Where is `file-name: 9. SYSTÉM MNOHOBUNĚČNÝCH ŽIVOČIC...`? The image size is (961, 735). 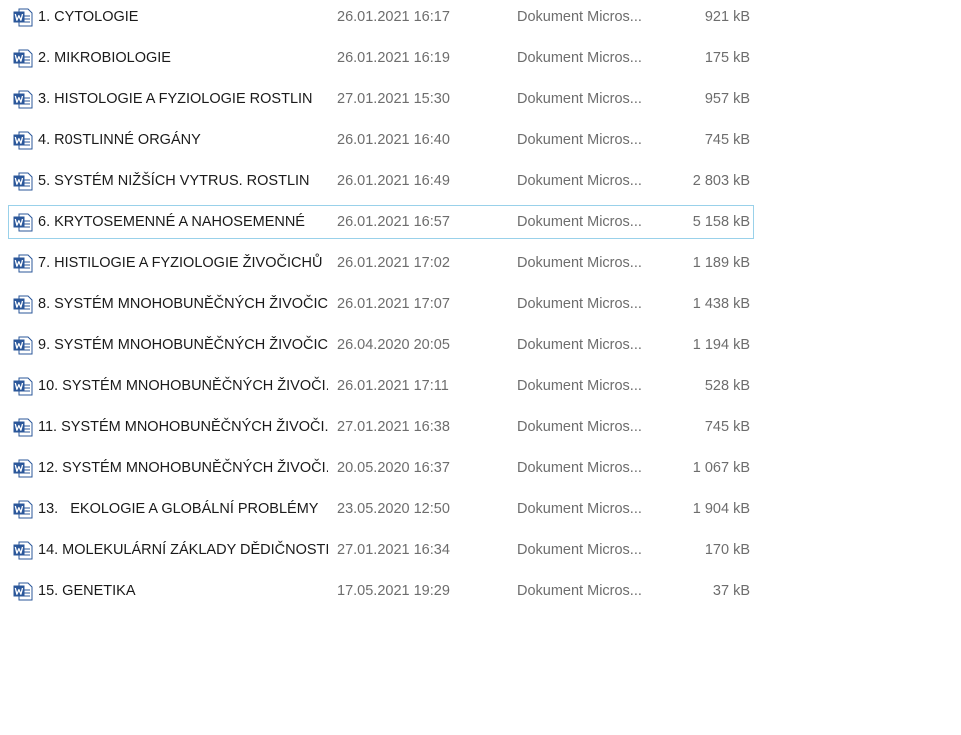 file-name: 9. SYSTÉM MNOHOBUNĚČNÝCH ŽIVOČIC... is located at coordinates (183, 345).